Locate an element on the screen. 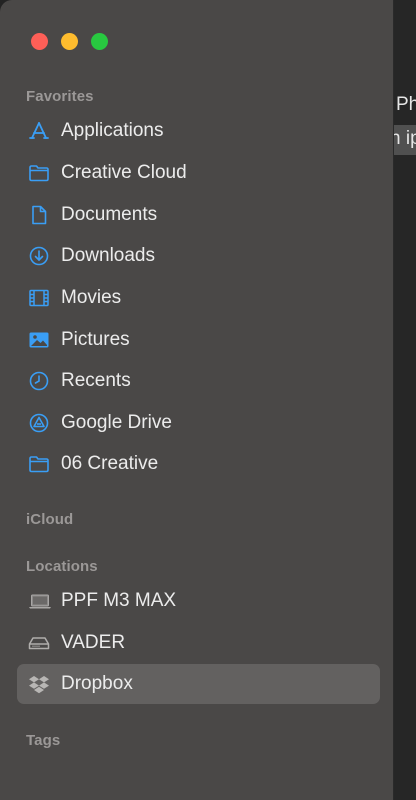 This screenshot has height=800, width=416. sidebar-item-label: Applications is located at coordinates (112, 130).